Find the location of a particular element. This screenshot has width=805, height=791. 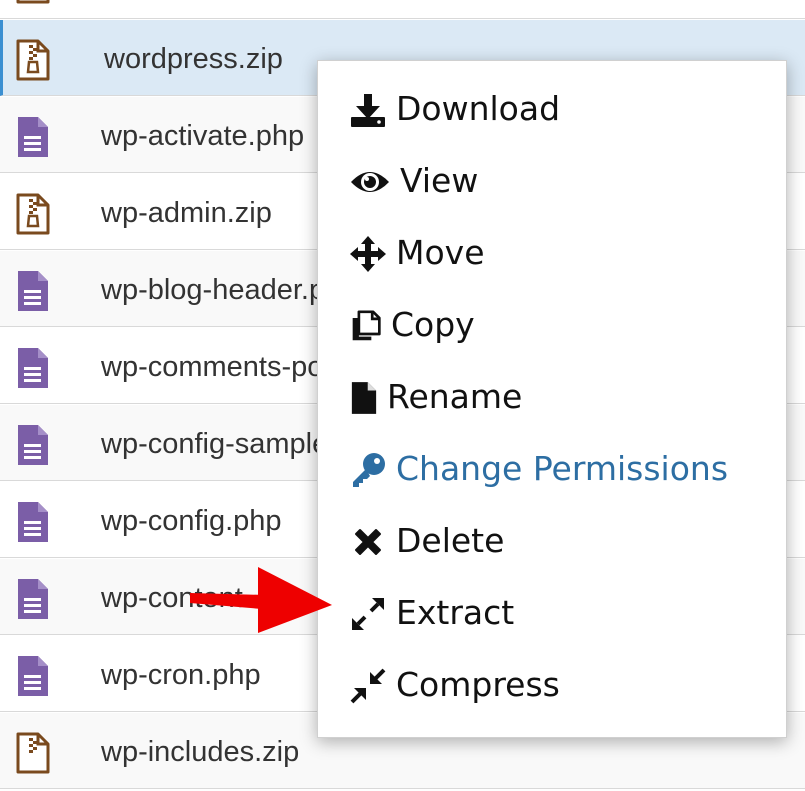

file-icon is located at coordinates (364, 398).